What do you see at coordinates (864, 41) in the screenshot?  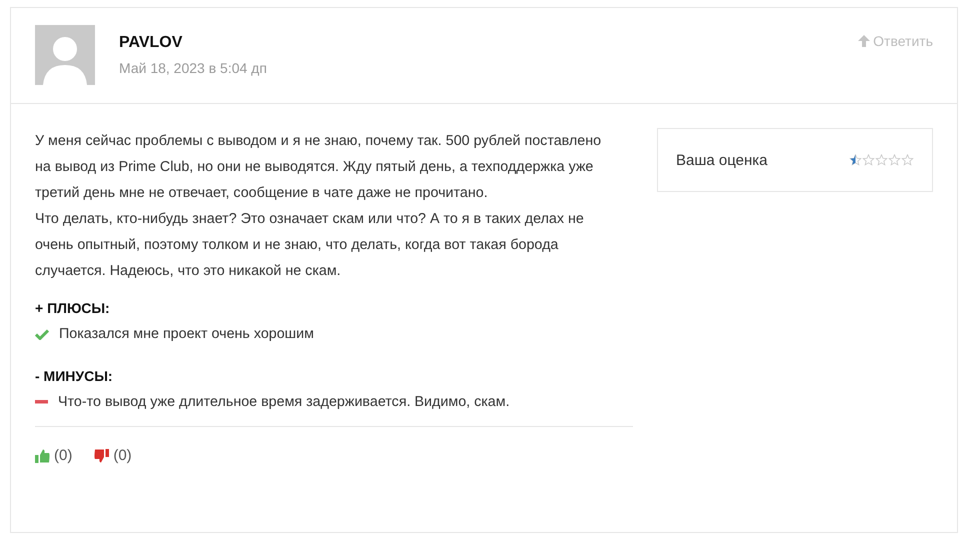 I see `up-arrow-icon` at bounding box center [864, 41].